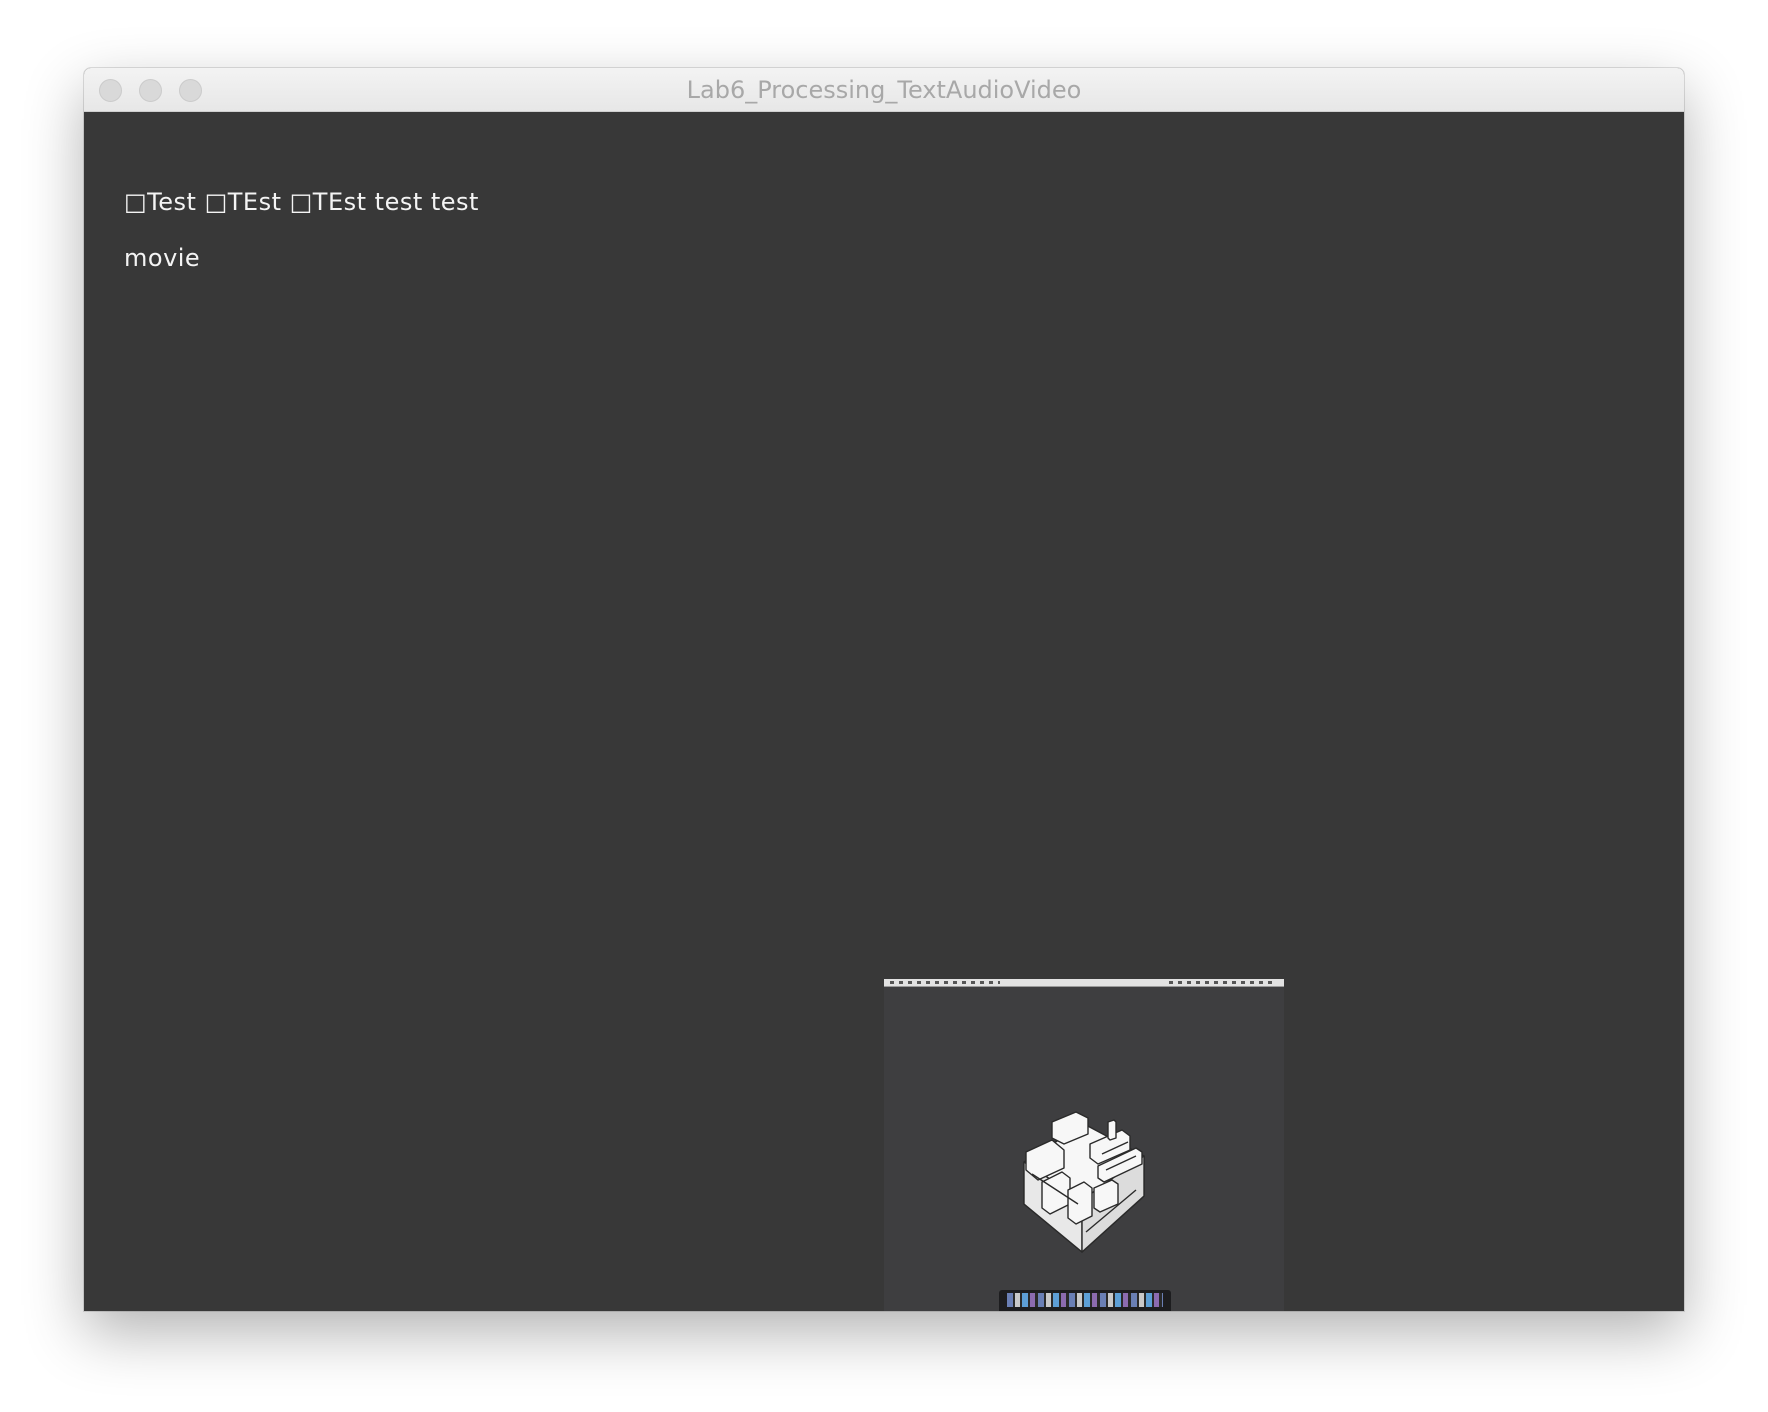 The width and height of the screenshot is (1768, 1412). Describe the element at coordinates (301, 202) in the screenshot. I see `text-line: □Test □TEst □TEst test test` at that location.